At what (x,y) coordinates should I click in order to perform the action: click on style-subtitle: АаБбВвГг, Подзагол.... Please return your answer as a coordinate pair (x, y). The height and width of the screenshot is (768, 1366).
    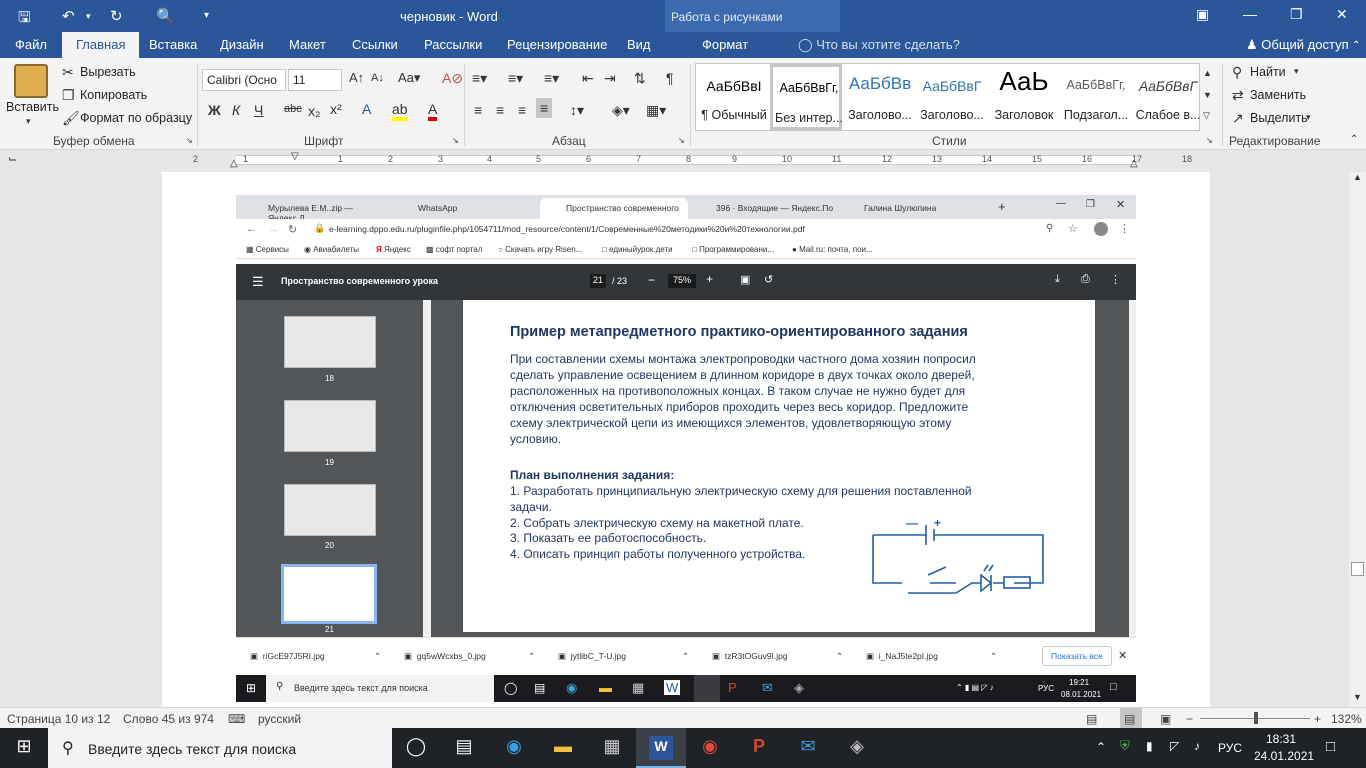
    Looking at the image, I should click on (1096, 97).